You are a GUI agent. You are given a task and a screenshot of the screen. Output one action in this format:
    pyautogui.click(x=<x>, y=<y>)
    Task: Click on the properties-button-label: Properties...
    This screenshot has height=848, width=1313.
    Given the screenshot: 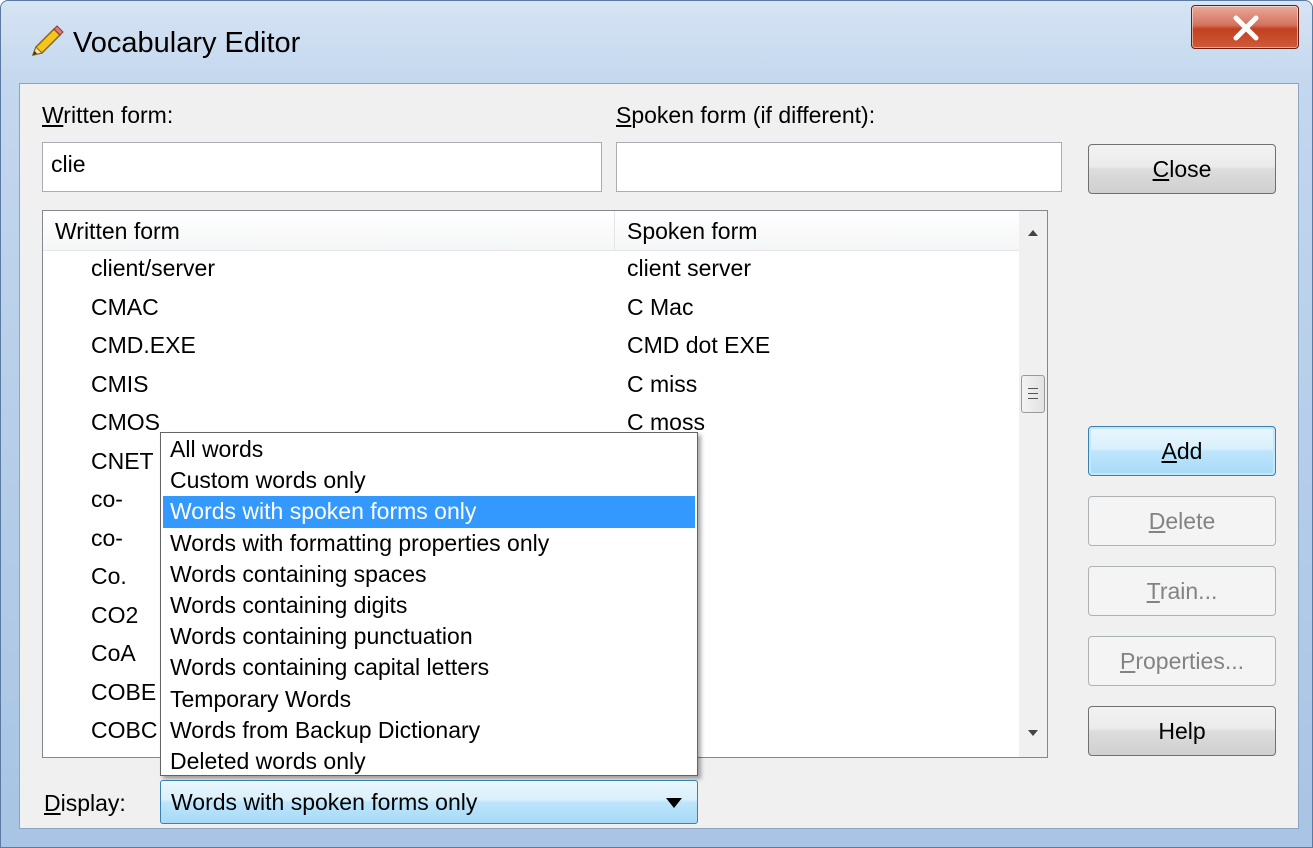 What is the action you would take?
    pyautogui.click(x=1182, y=660)
    